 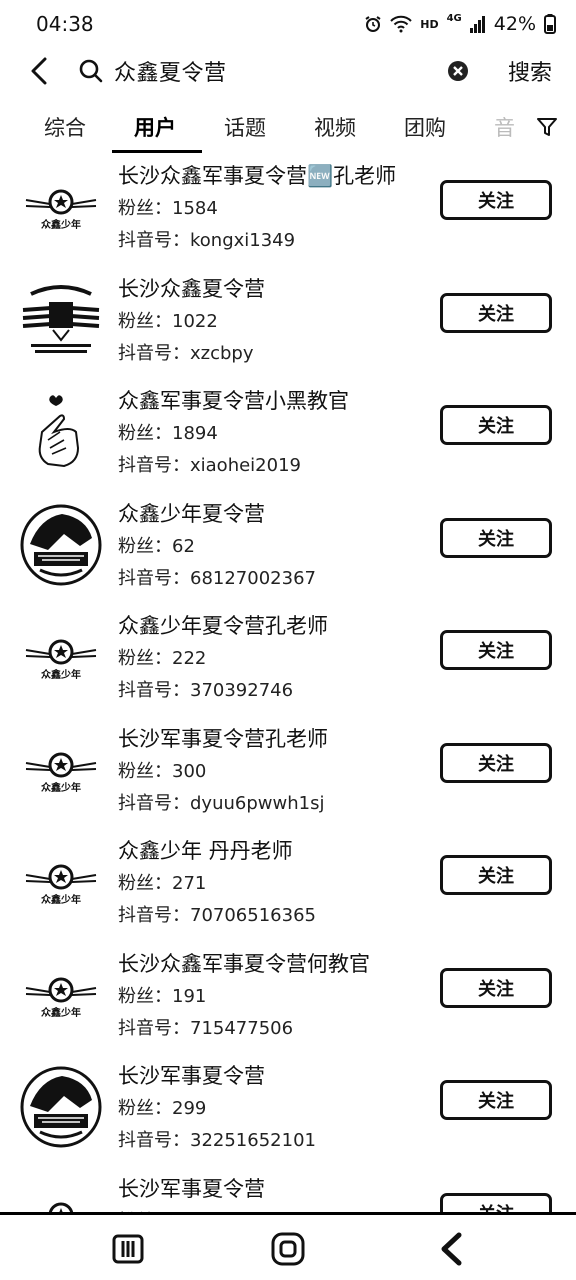 What do you see at coordinates (547, 127) in the screenshot?
I see `filter-icon` at bounding box center [547, 127].